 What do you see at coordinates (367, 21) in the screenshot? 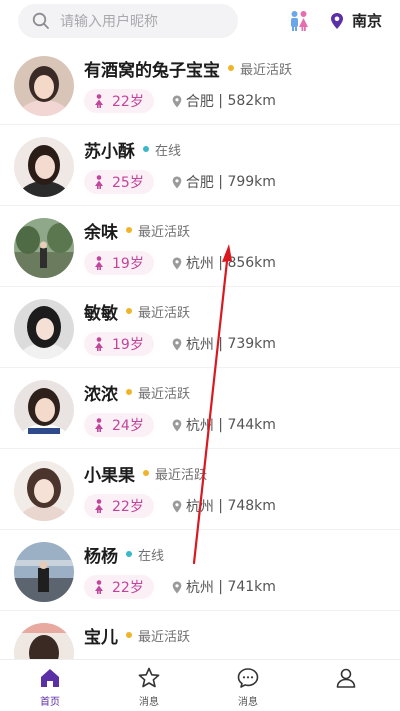
I see `city-label: 南京` at bounding box center [367, 21].